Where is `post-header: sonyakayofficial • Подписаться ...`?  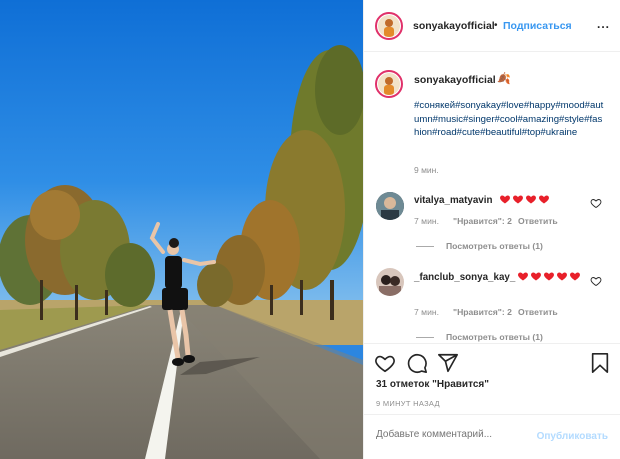
post-header: sonyakayofficial • Подписаться ... is located at coordinates (492, 26).